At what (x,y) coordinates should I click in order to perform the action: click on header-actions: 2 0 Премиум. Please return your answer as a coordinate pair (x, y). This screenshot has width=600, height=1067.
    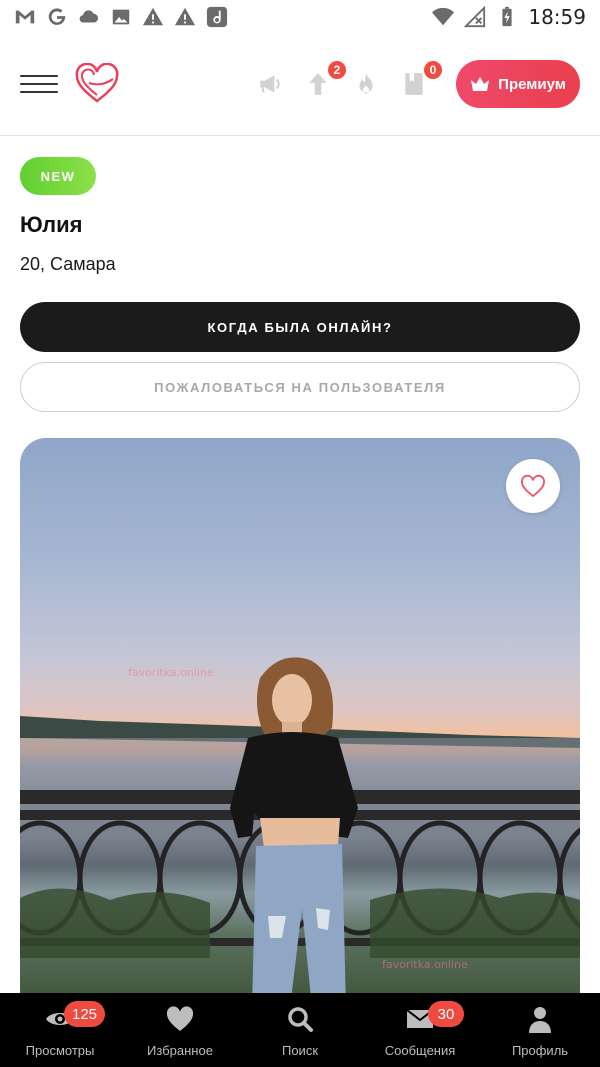
    Looking at the image, I should click on (418, 83).